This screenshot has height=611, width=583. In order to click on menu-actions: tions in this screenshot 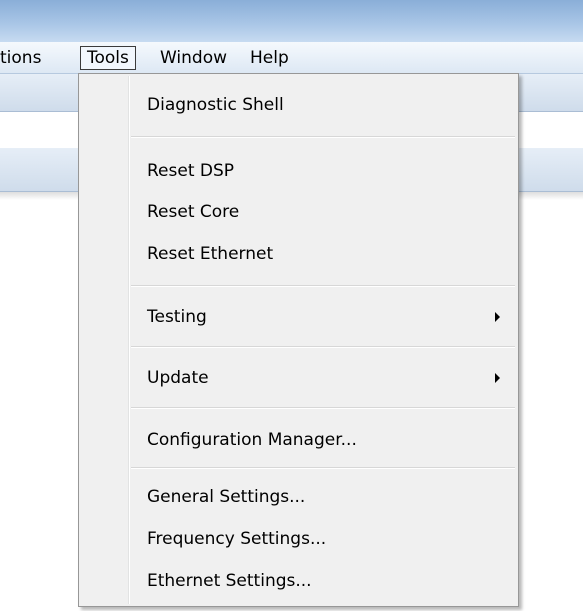, I will do `click(23, 58)`.